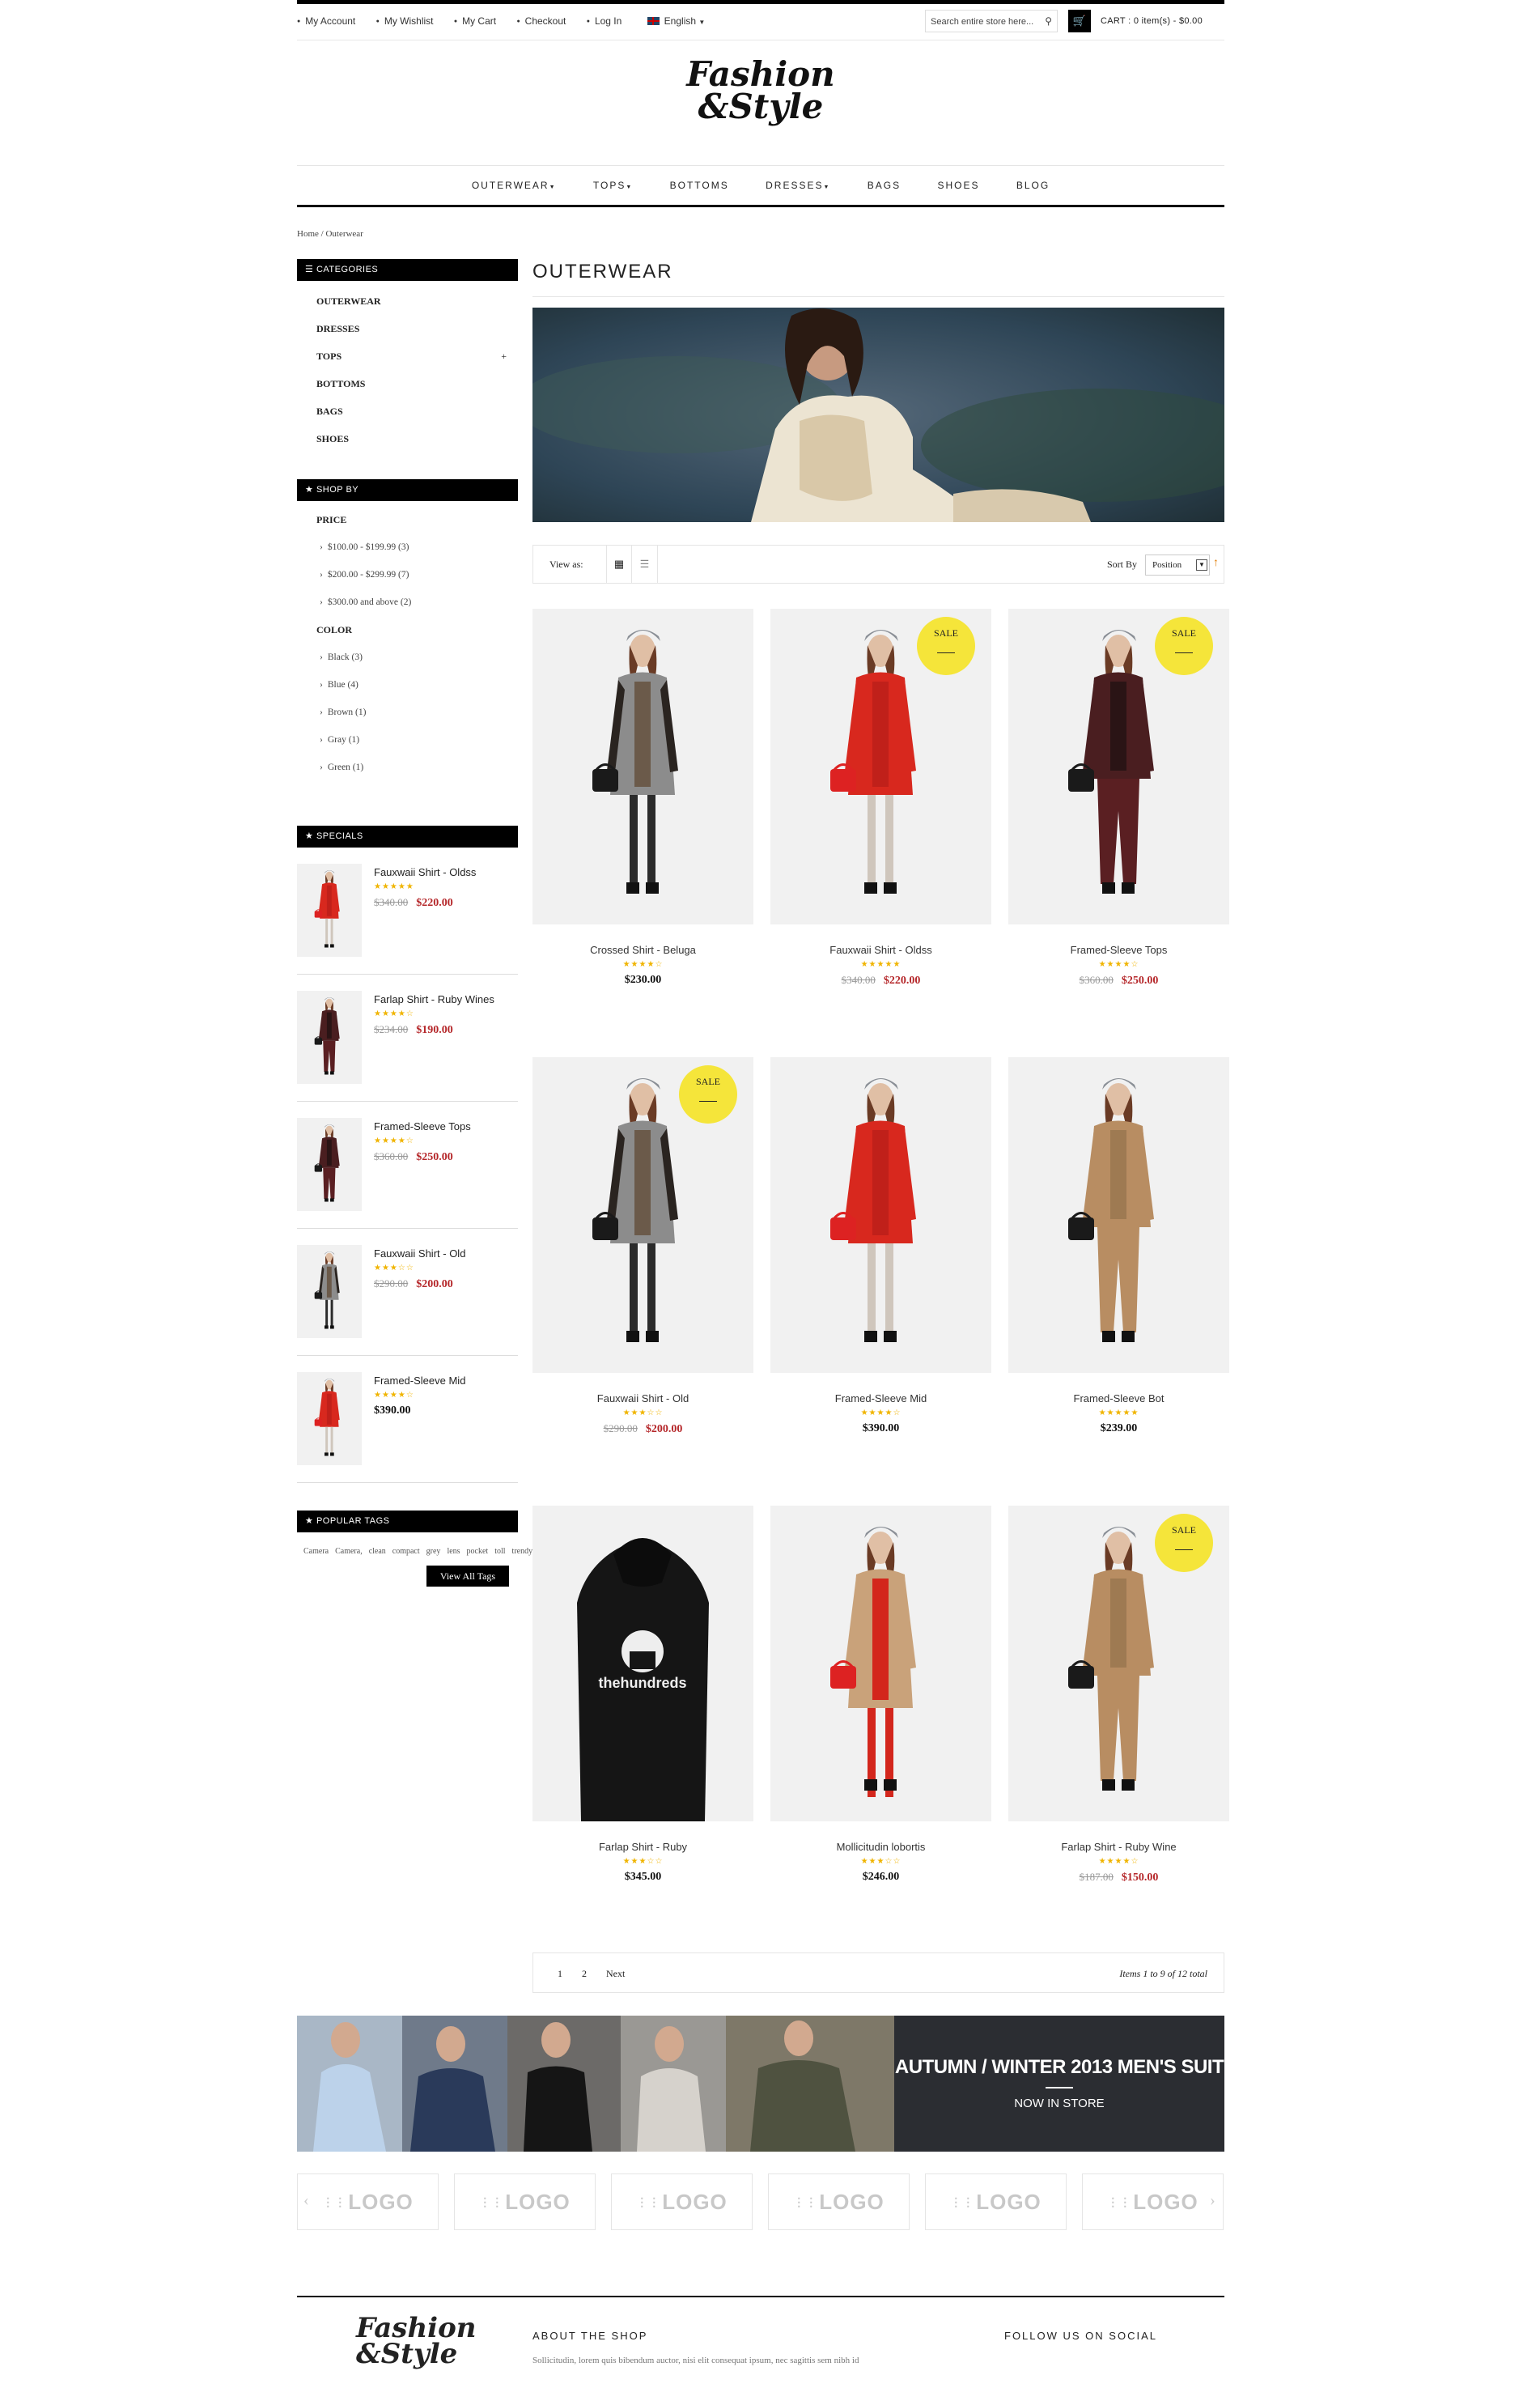  I want to click on product-card: Mollicitudin lobortis ★★★☆☆ $246.00, so click(880, 1695).